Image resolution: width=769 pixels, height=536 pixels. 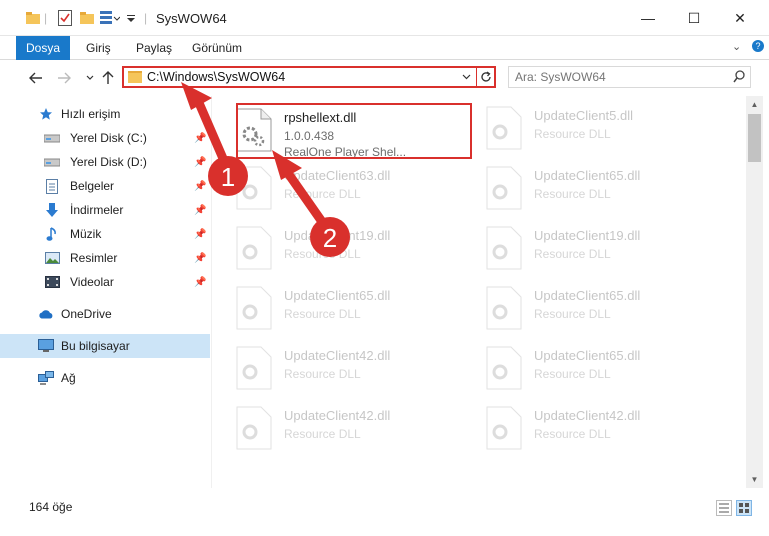 What do you see at coordinates (131, 18) in the screenshot?
I see `customize-toolbar-icon` at bounding box center [131, 18].